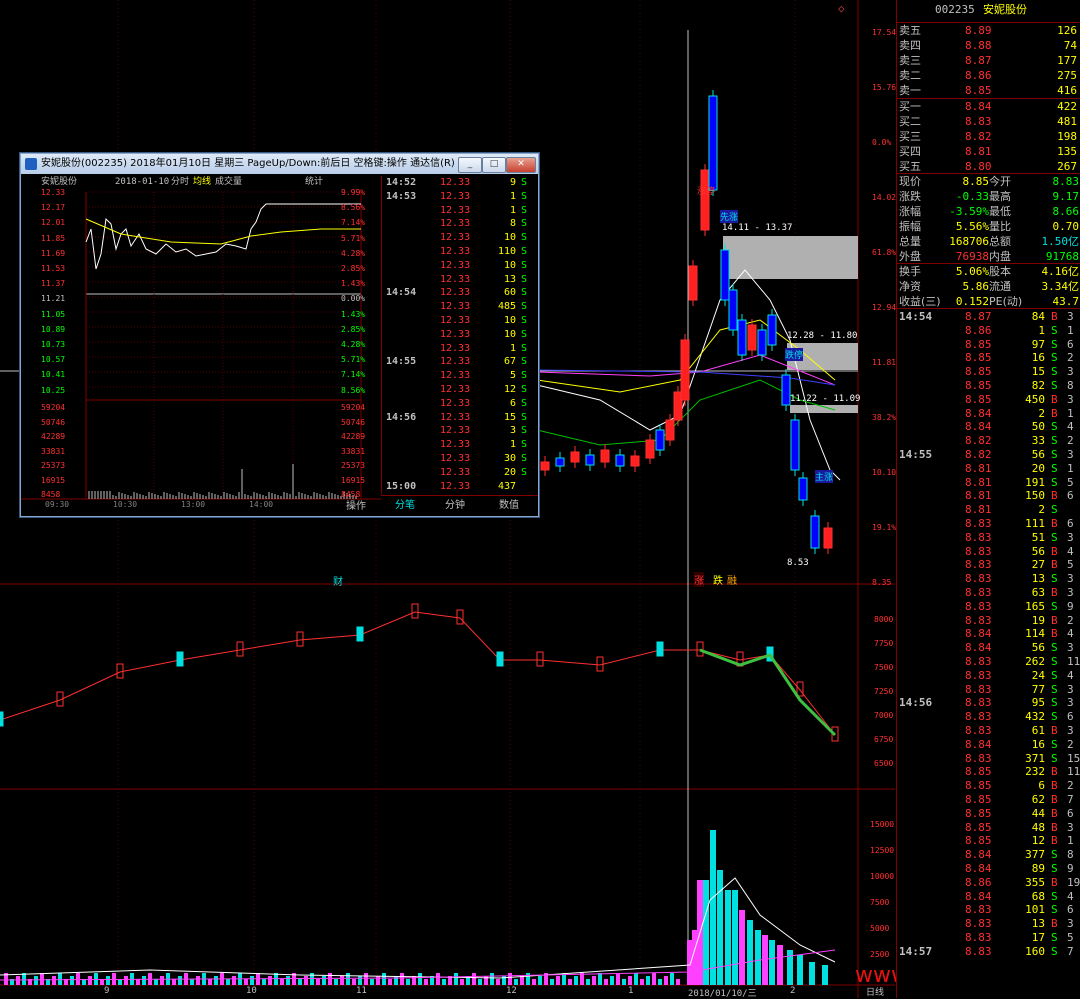 The image size is (1080, 999). Describe the element at coordinates (509, 506) in the screenshot. I see `tab-shuzhi: 数值` at that location.